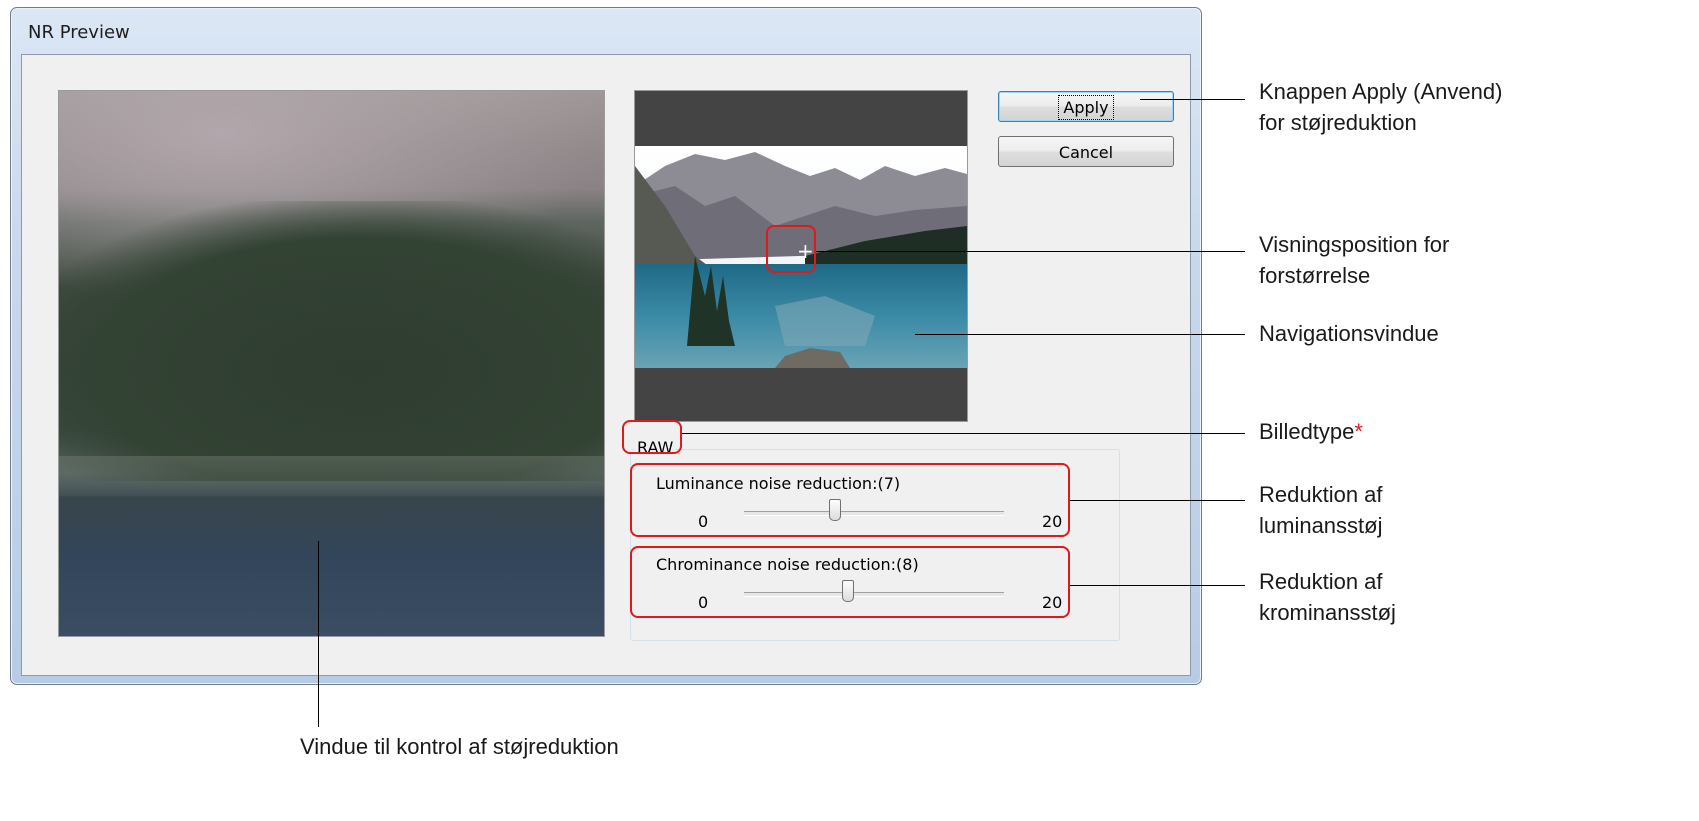 The height and width of the screenshot is (821, 1699). I want to click on window-title: NR Preview, so click(79, 32).